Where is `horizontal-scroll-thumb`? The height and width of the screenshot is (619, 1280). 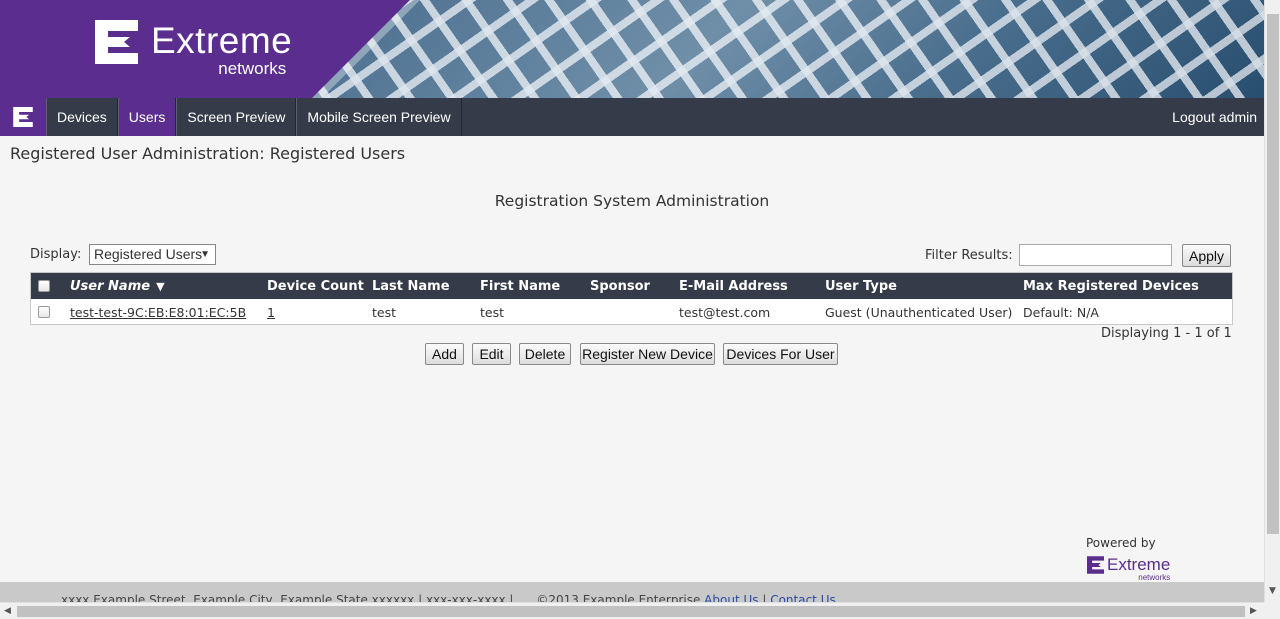 horizontal-scroll-thumb is located at coordinates (631, 611).